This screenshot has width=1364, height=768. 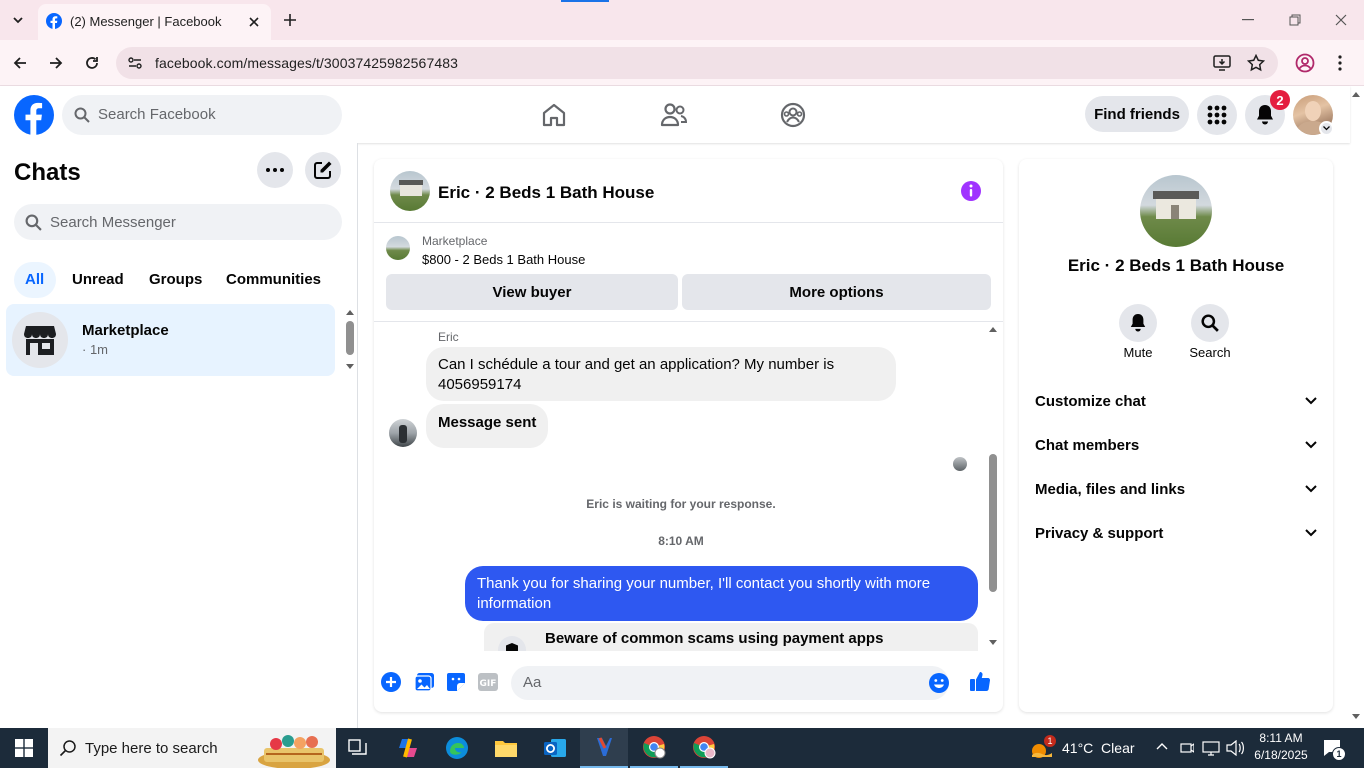 What do you see at coordinates (20, 63) in the screenshot?
I see `back-arrow-icon` at bounding box center [20, 63].